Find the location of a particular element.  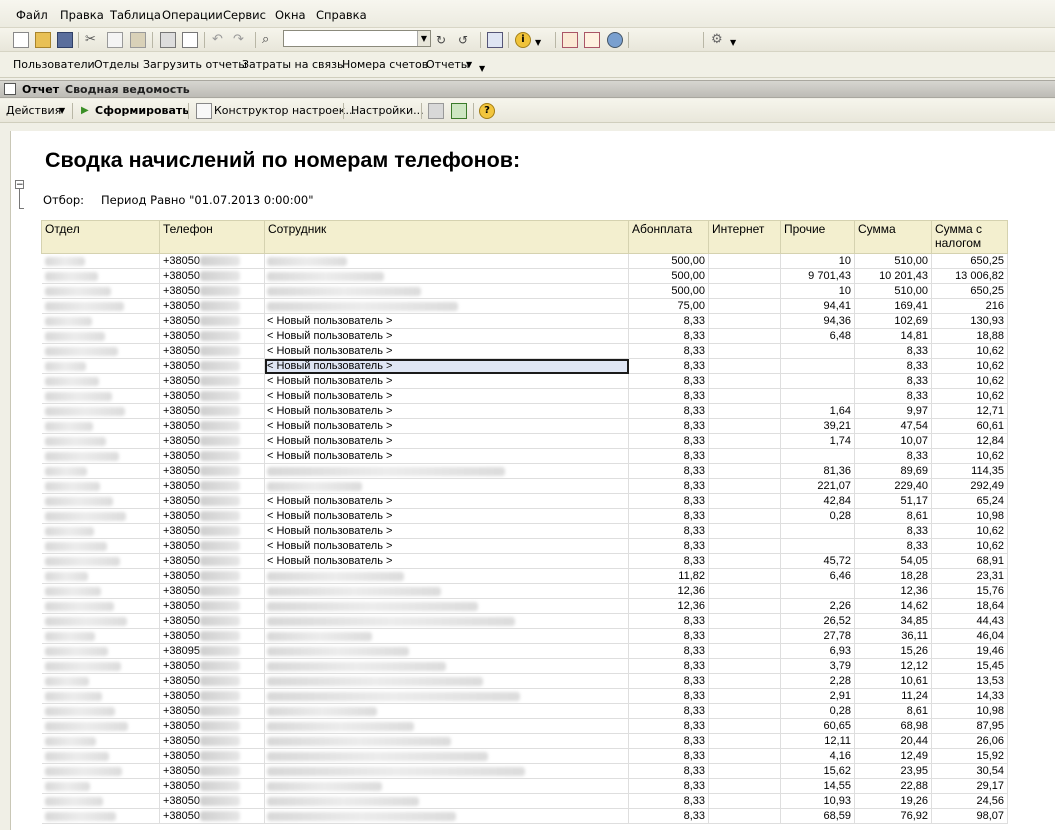

cell-other: 1,64 is located at coordinates (817, 411).